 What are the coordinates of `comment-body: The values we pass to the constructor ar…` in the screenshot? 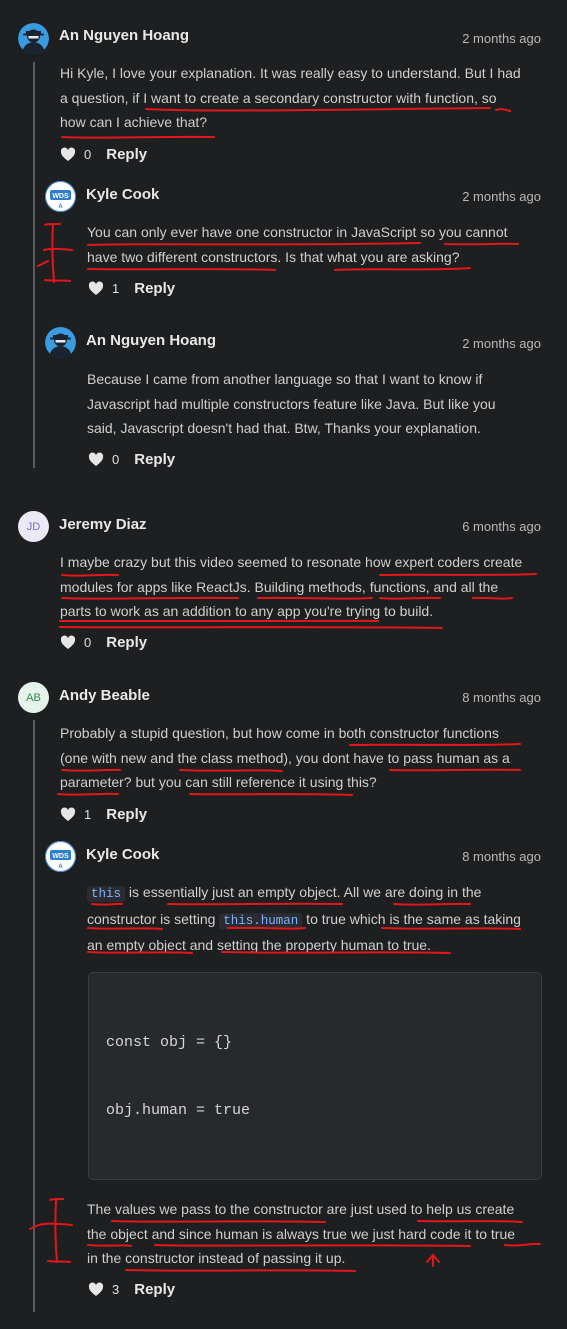 It's located at (301, 1233).